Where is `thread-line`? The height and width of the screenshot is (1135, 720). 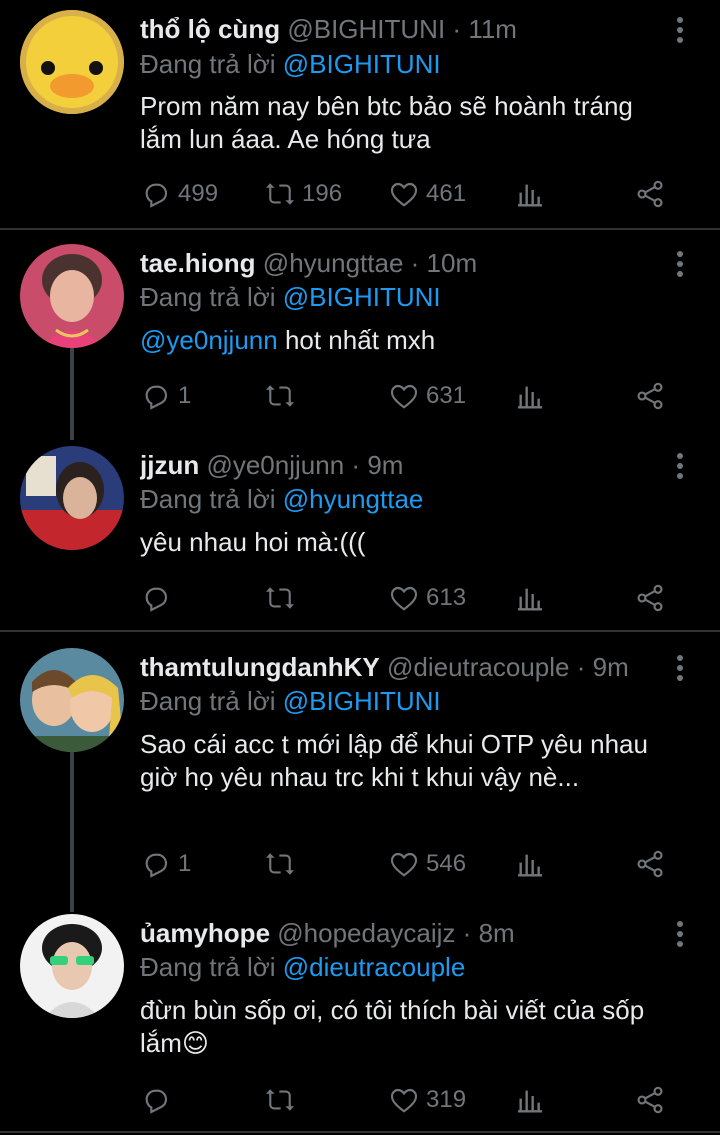 thread-line is located at coordinates (72, 394).